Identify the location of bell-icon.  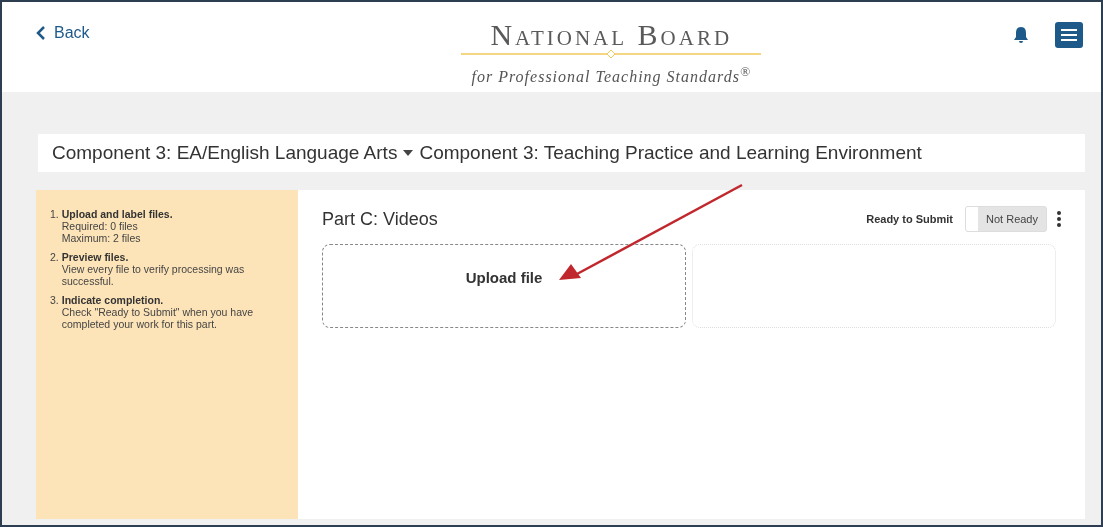
(1021, 35).